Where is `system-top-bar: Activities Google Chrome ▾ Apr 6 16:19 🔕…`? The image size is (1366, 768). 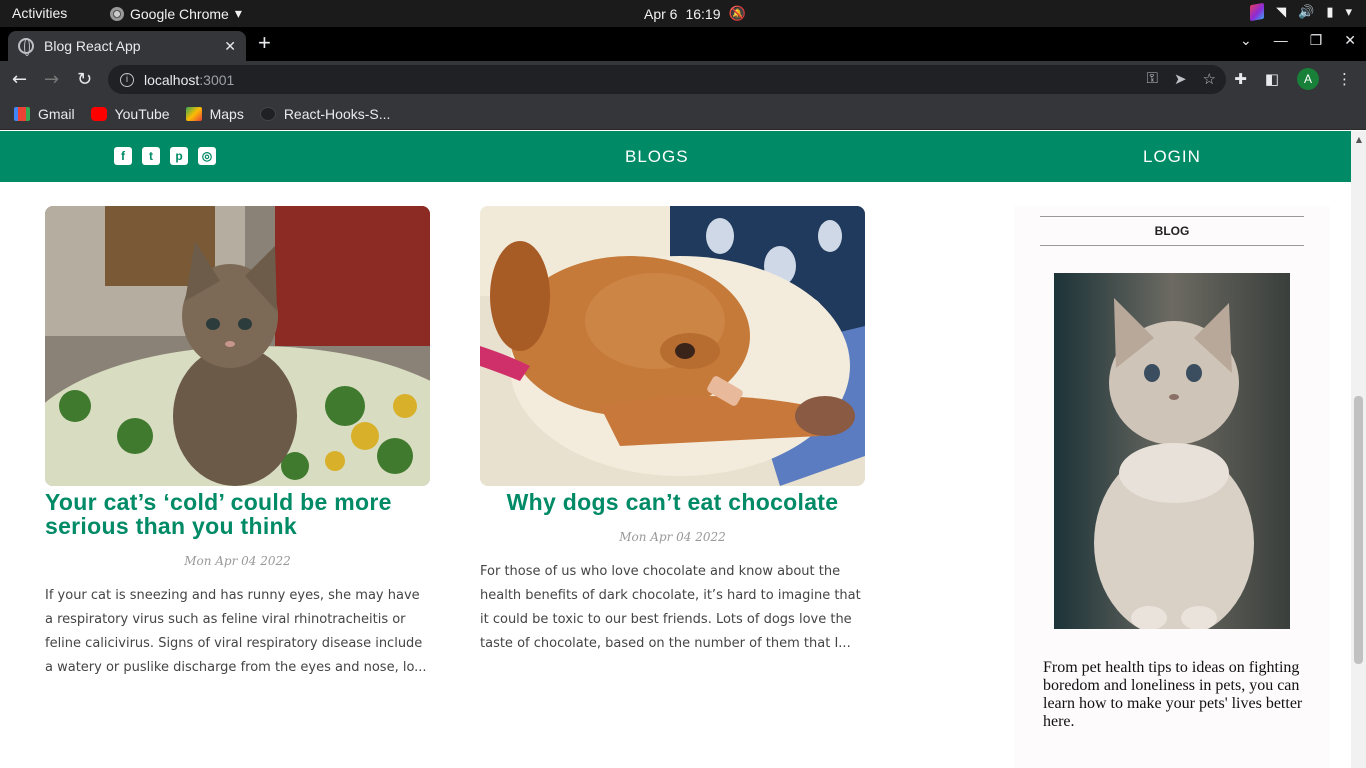
system-top-bar: Activities Google Chrome ▾ Apr 6 16:19 🔕… is located at coordinates (683, 13).